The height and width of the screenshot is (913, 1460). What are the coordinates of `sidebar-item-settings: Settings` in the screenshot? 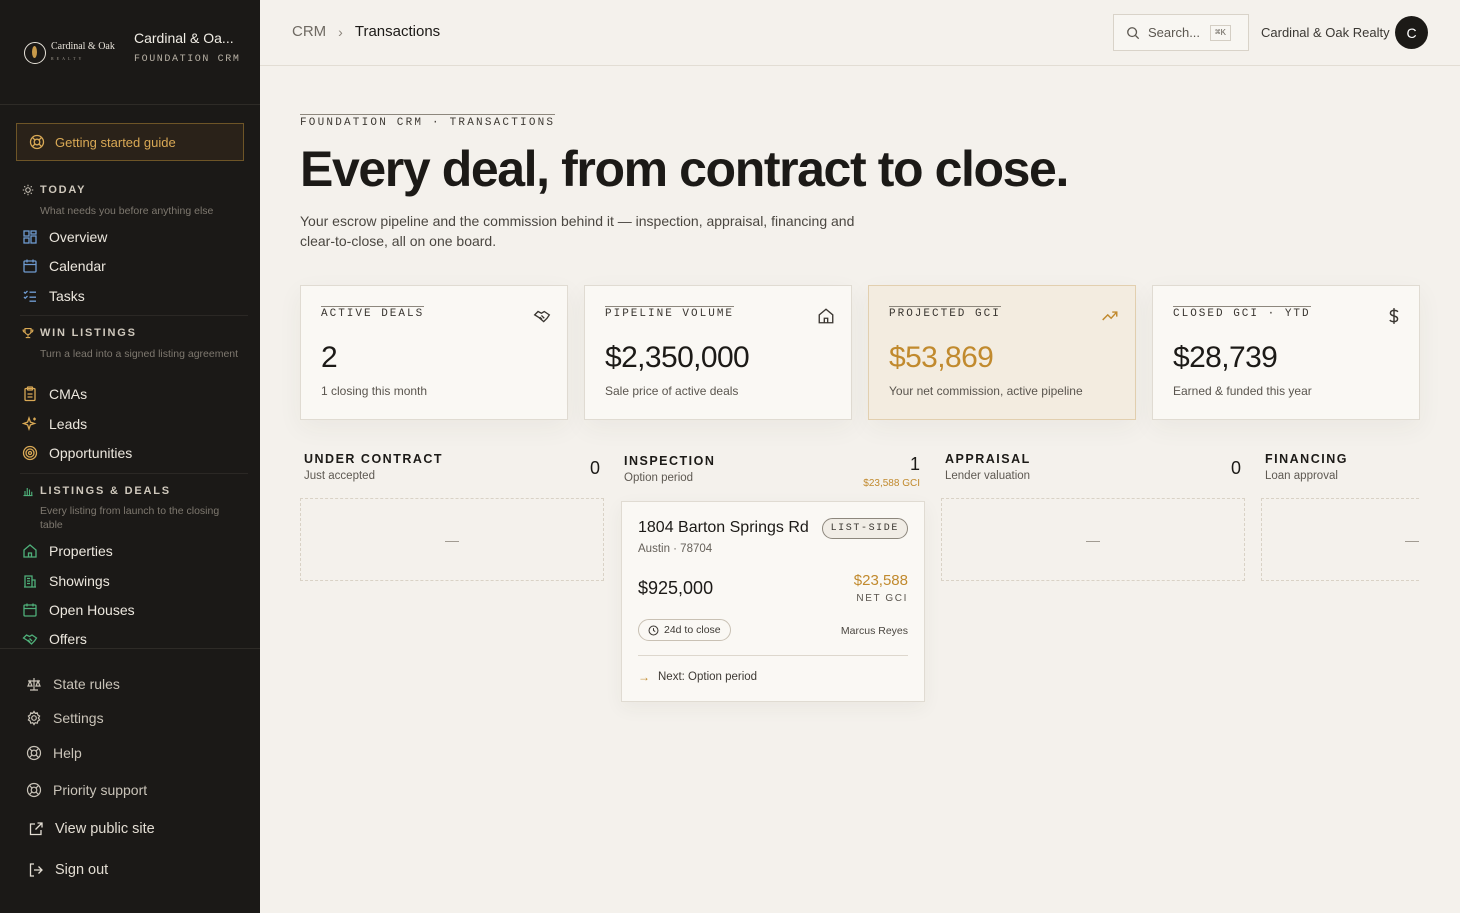 It's located at (65, 718).